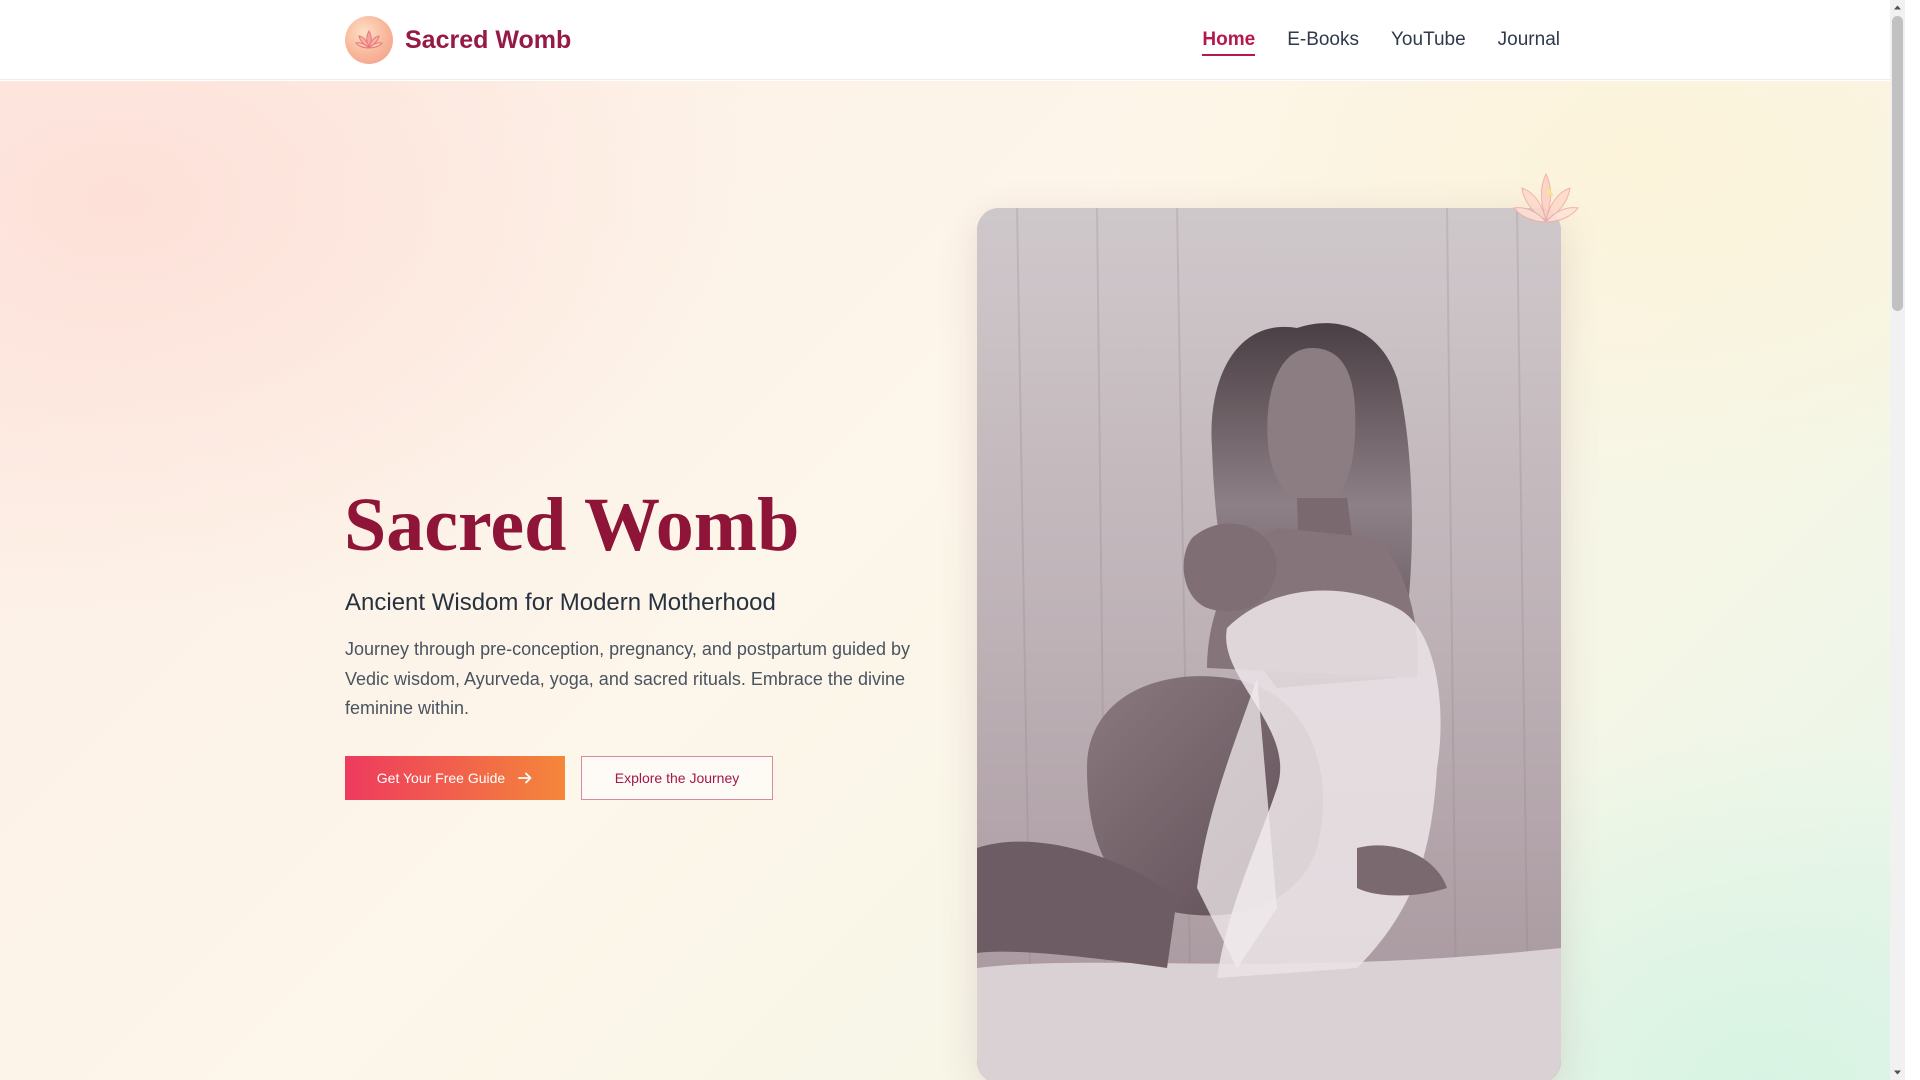 The height and width of the screenshot is (1080, 1920). I want to click on scrollbar-thumb, so click(1897, 163).